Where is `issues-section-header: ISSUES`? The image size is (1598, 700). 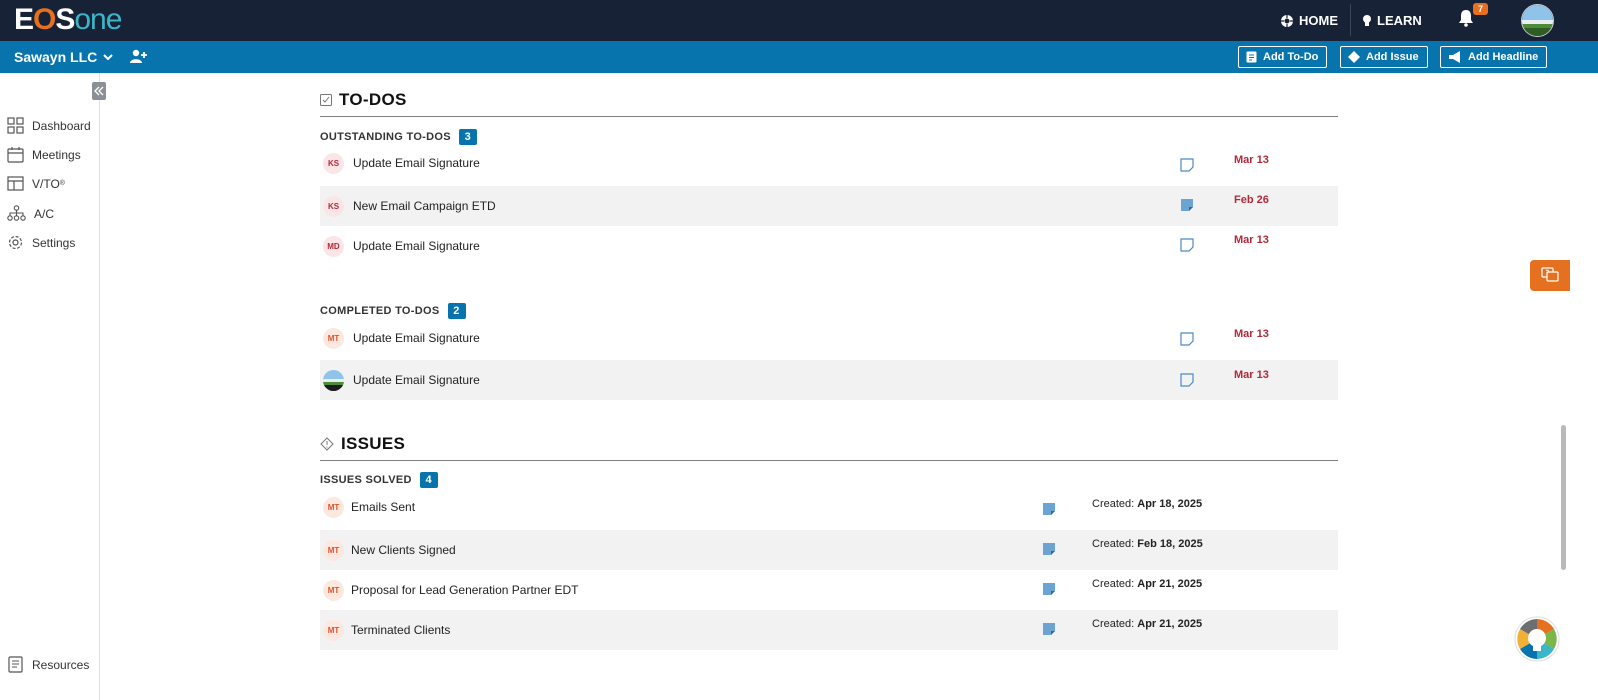 issues-section-header: ISSUES is located at coordinates (829, 444).